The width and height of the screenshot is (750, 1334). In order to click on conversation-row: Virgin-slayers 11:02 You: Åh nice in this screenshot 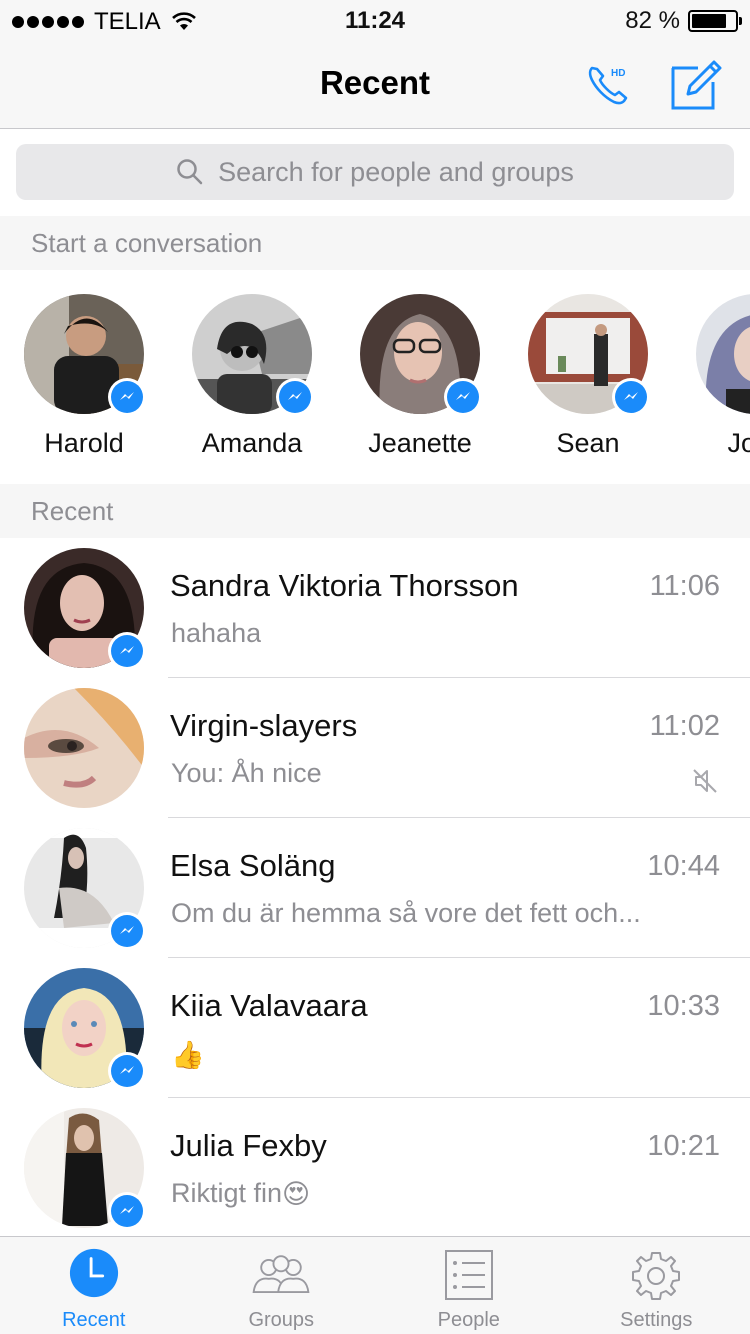, I will do `click(375, 748)`.